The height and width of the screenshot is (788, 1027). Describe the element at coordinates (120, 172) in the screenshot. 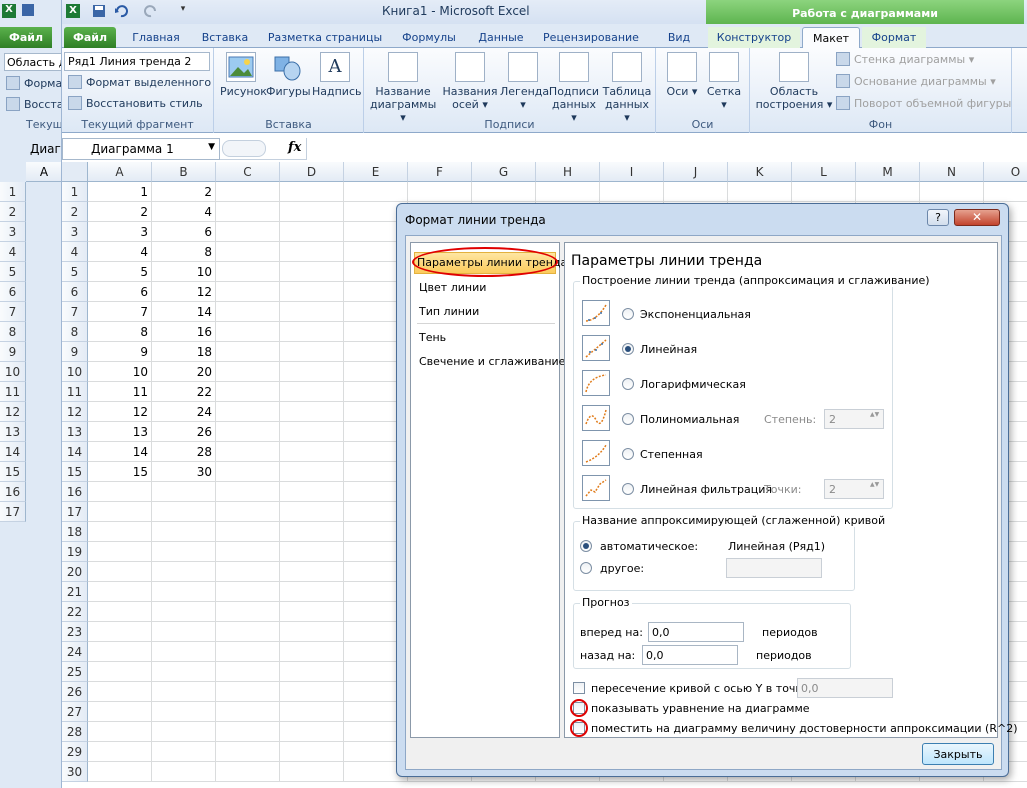

I see `column-header: A` at that location.